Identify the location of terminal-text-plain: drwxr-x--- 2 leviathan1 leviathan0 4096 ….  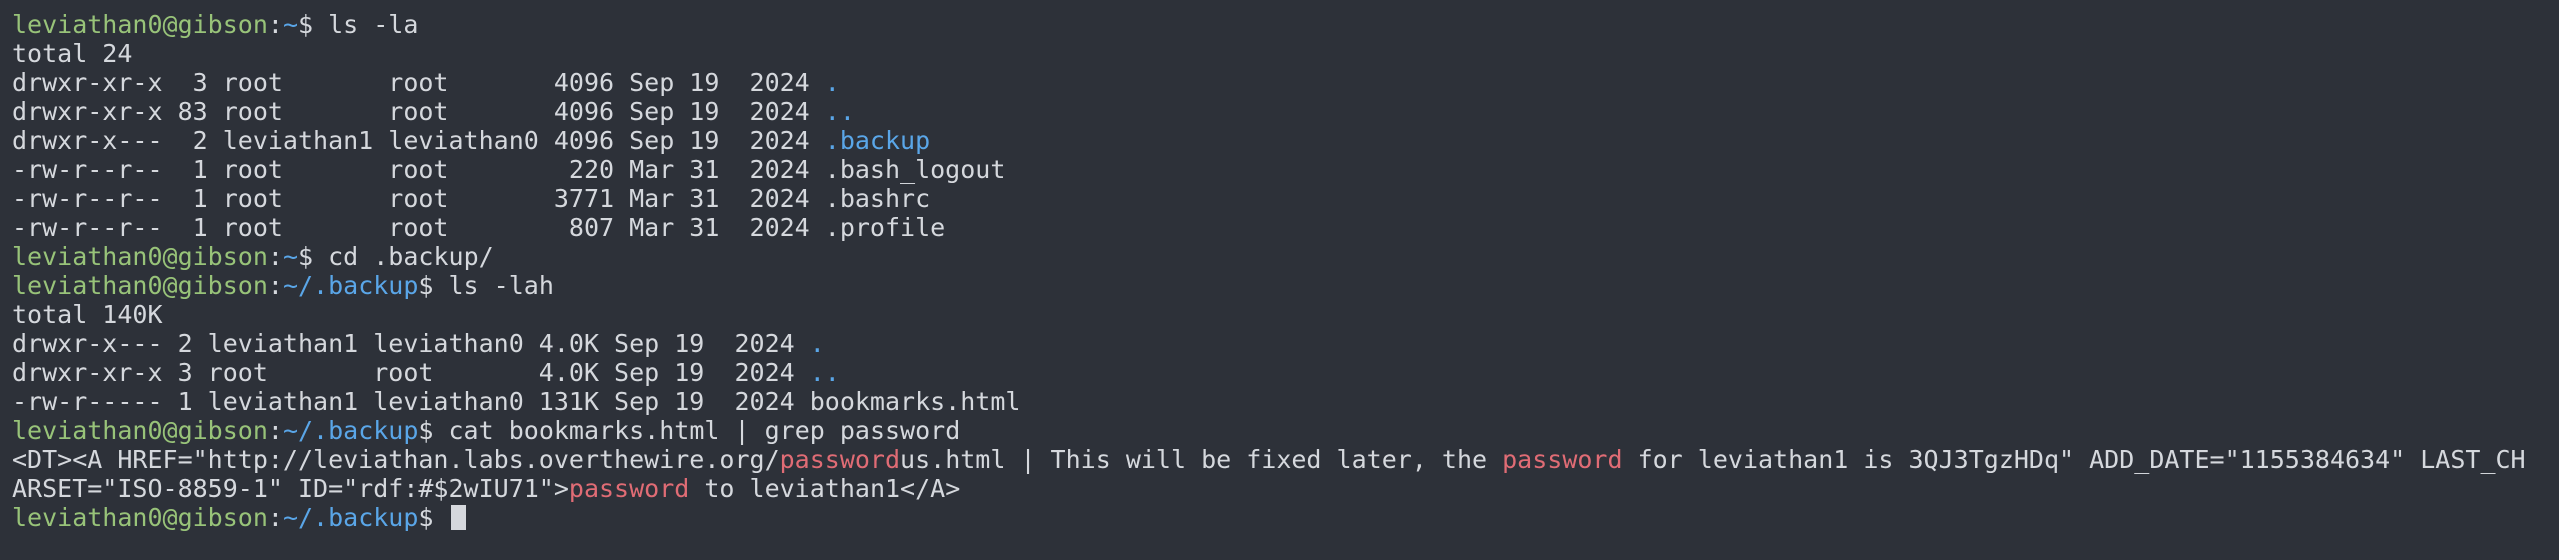
(418, 140).